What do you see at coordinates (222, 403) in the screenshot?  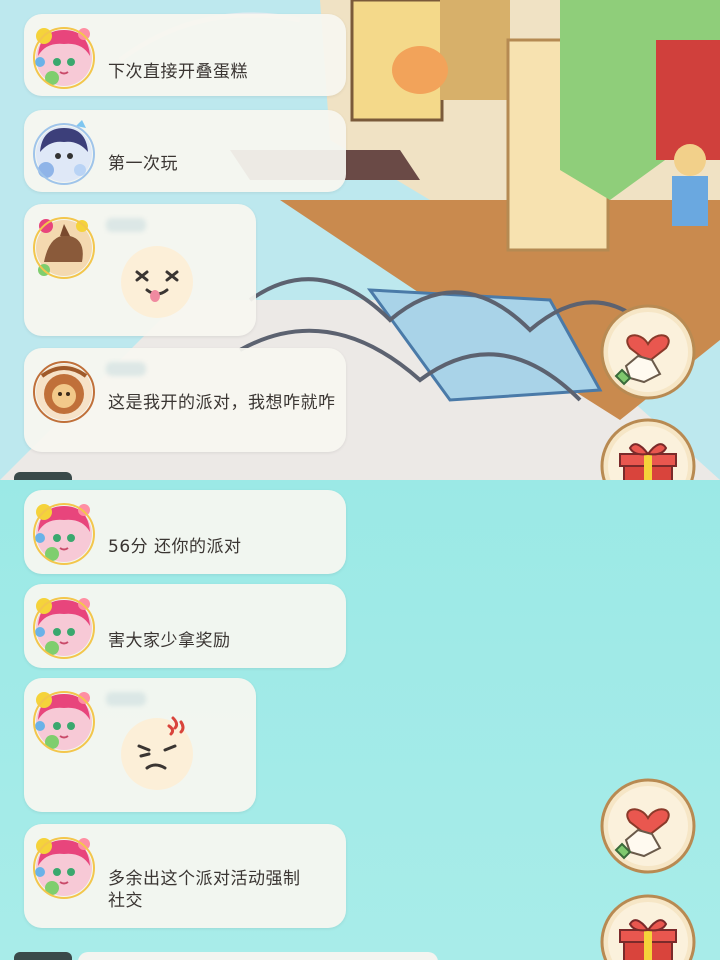 I see `chat-message-text: 这是我开的派对，我想咋就咋` at bounding box center [222, 403].